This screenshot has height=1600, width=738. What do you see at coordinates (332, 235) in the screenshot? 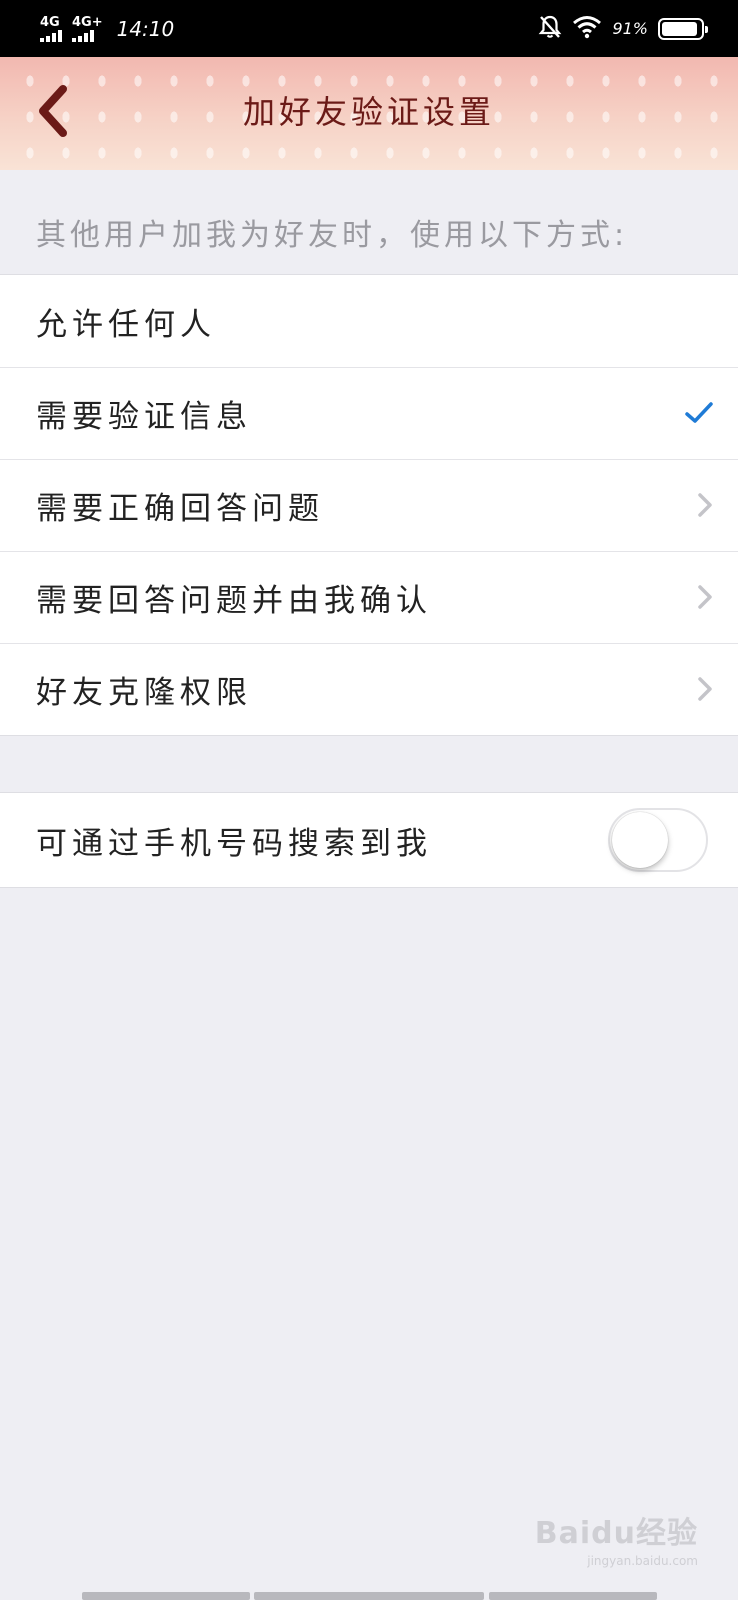
I see `section-note: 其他用户加我为好友时，使用以下方式:` at bounding box center [332, 235].